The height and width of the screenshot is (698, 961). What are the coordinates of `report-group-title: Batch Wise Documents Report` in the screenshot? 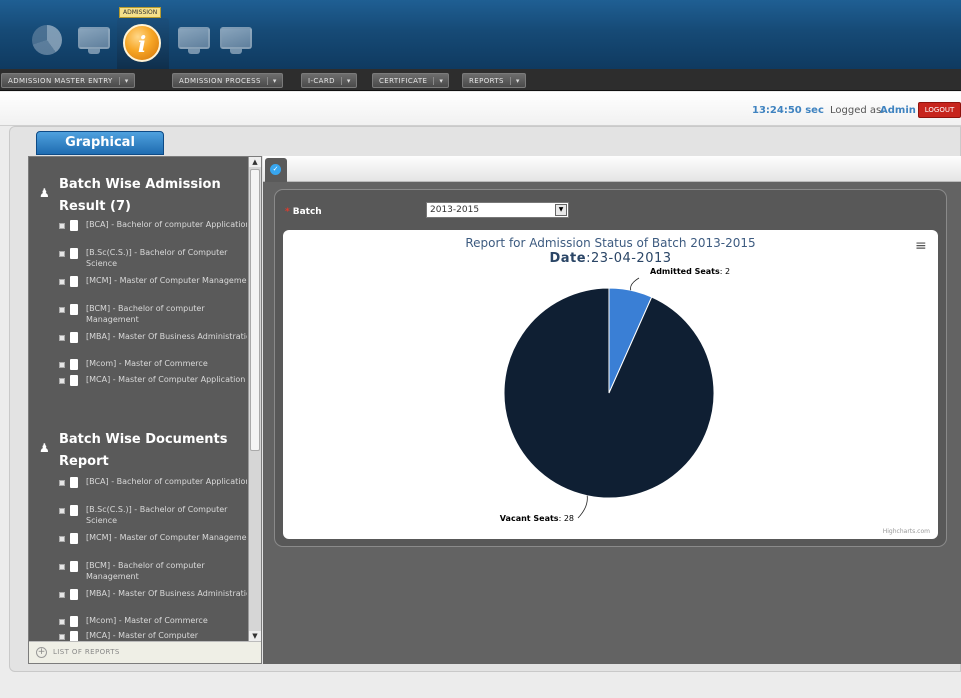 It's located at (143, 450).